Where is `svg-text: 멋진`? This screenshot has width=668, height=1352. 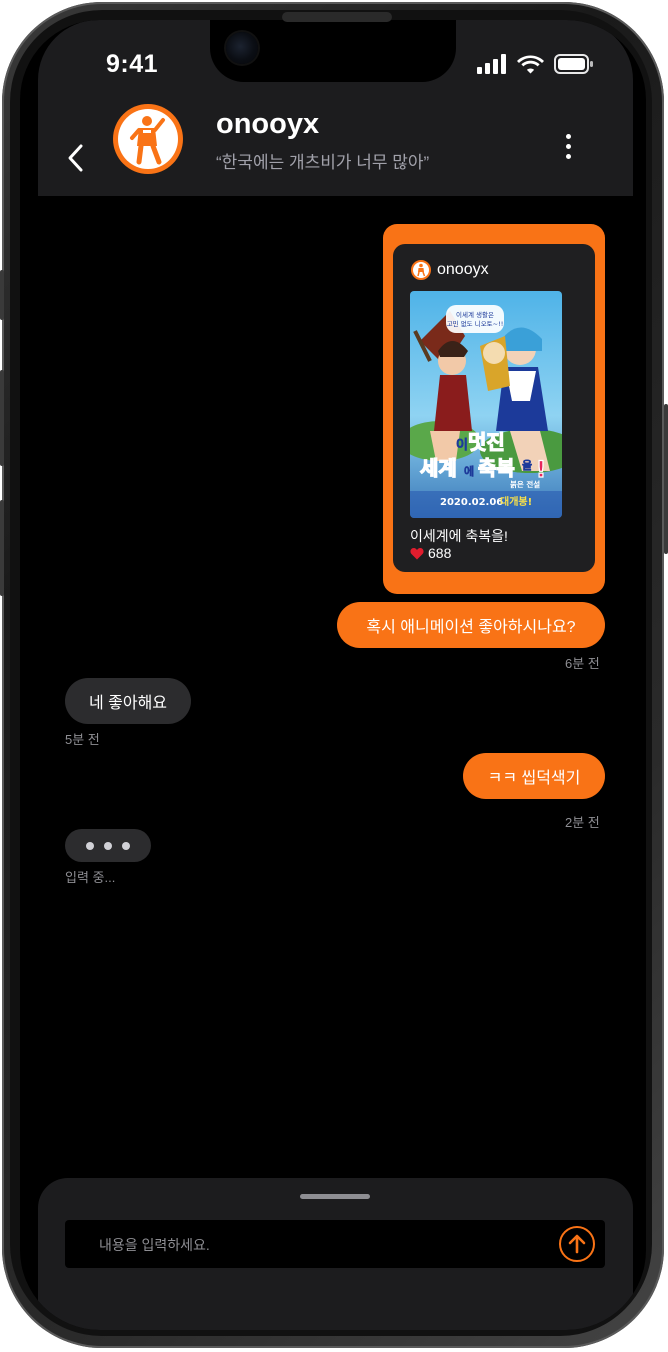 svg-text: 멋진 is located at coordinates (486, 442).